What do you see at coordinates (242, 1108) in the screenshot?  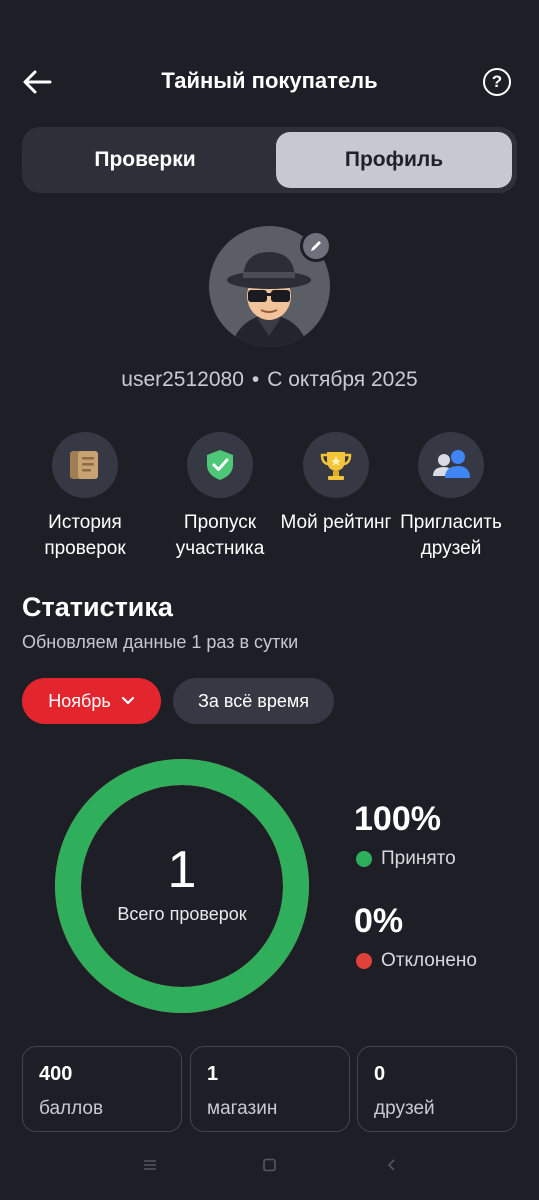 I see `stores-unit: магазин` at bounding box center [242, 1108].